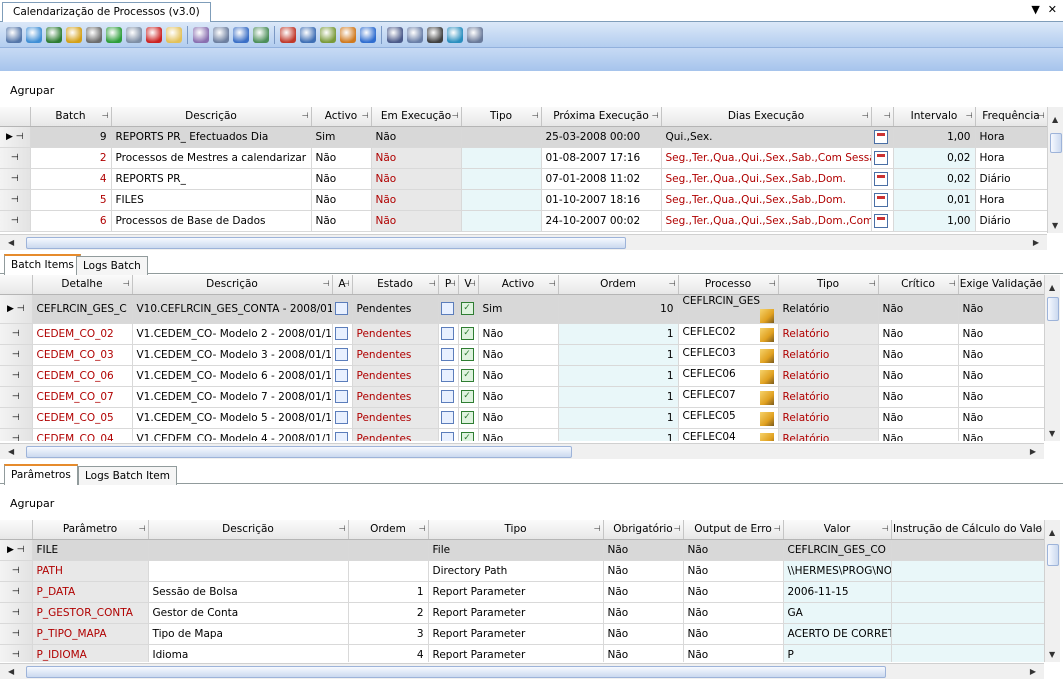 This screenshot has height=680, width=1063. I want to click on params-header-descricao: Descrição ⊣, so click(248, 530).